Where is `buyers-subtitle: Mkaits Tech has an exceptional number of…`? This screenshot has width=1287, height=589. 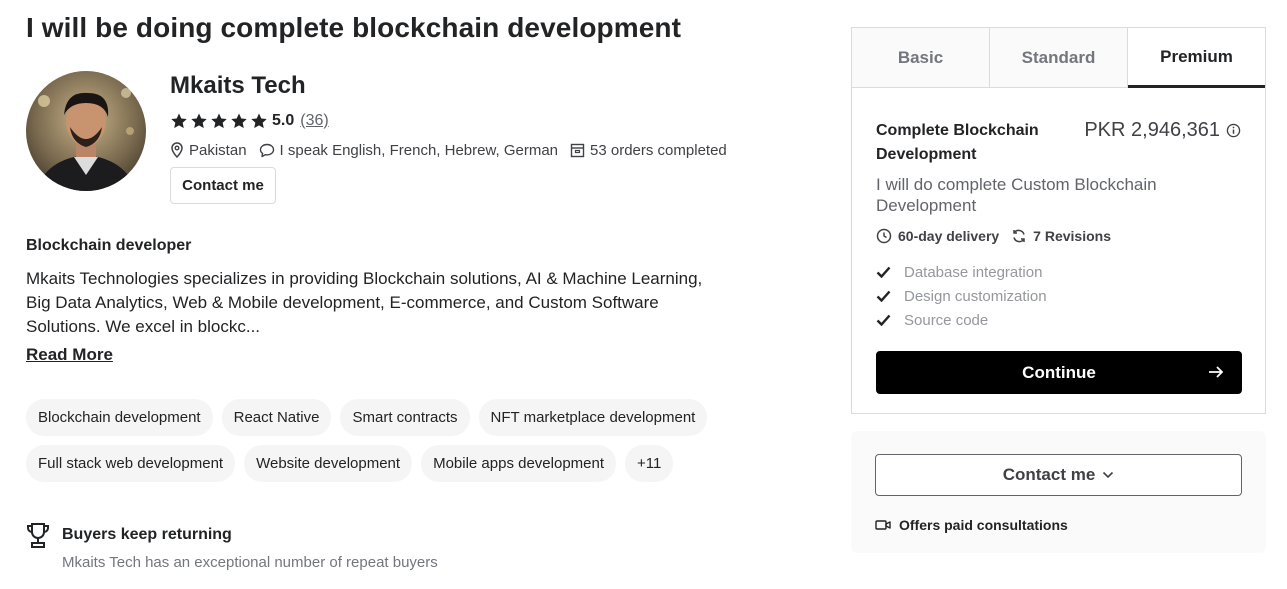
buyers-subtitle: Mkaits Tech has an exceptional number of… is located at coordinates (250, 562).